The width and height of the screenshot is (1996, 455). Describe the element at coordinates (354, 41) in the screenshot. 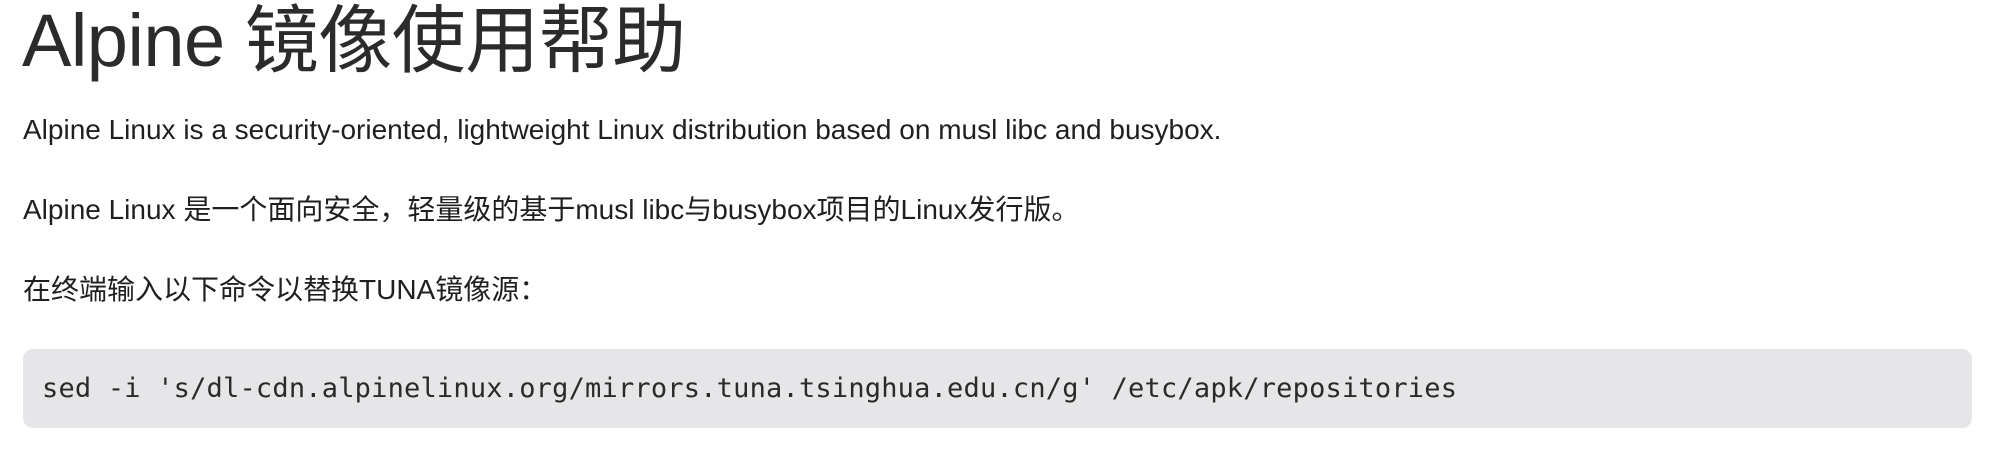

I see `page-title: Alpine 镜像使用帮助` at that location.